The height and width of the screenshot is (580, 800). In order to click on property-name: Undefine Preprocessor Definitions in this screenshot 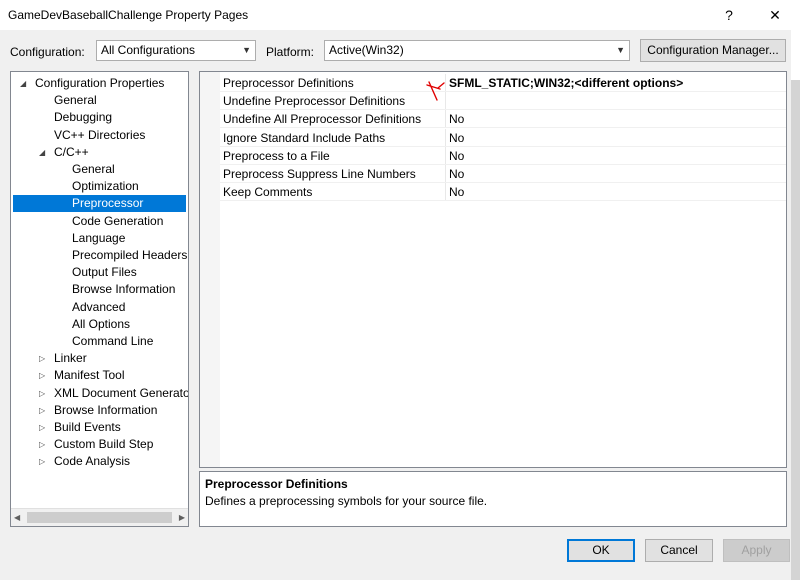, I will do `click(314, 101)`.